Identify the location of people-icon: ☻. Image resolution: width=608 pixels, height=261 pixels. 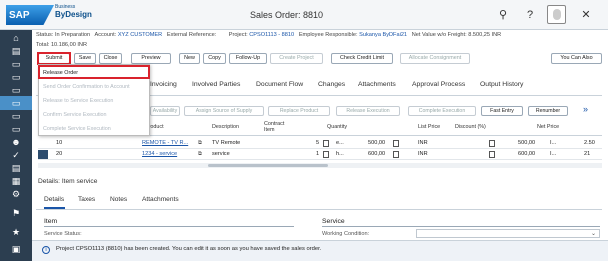
(16, 142).